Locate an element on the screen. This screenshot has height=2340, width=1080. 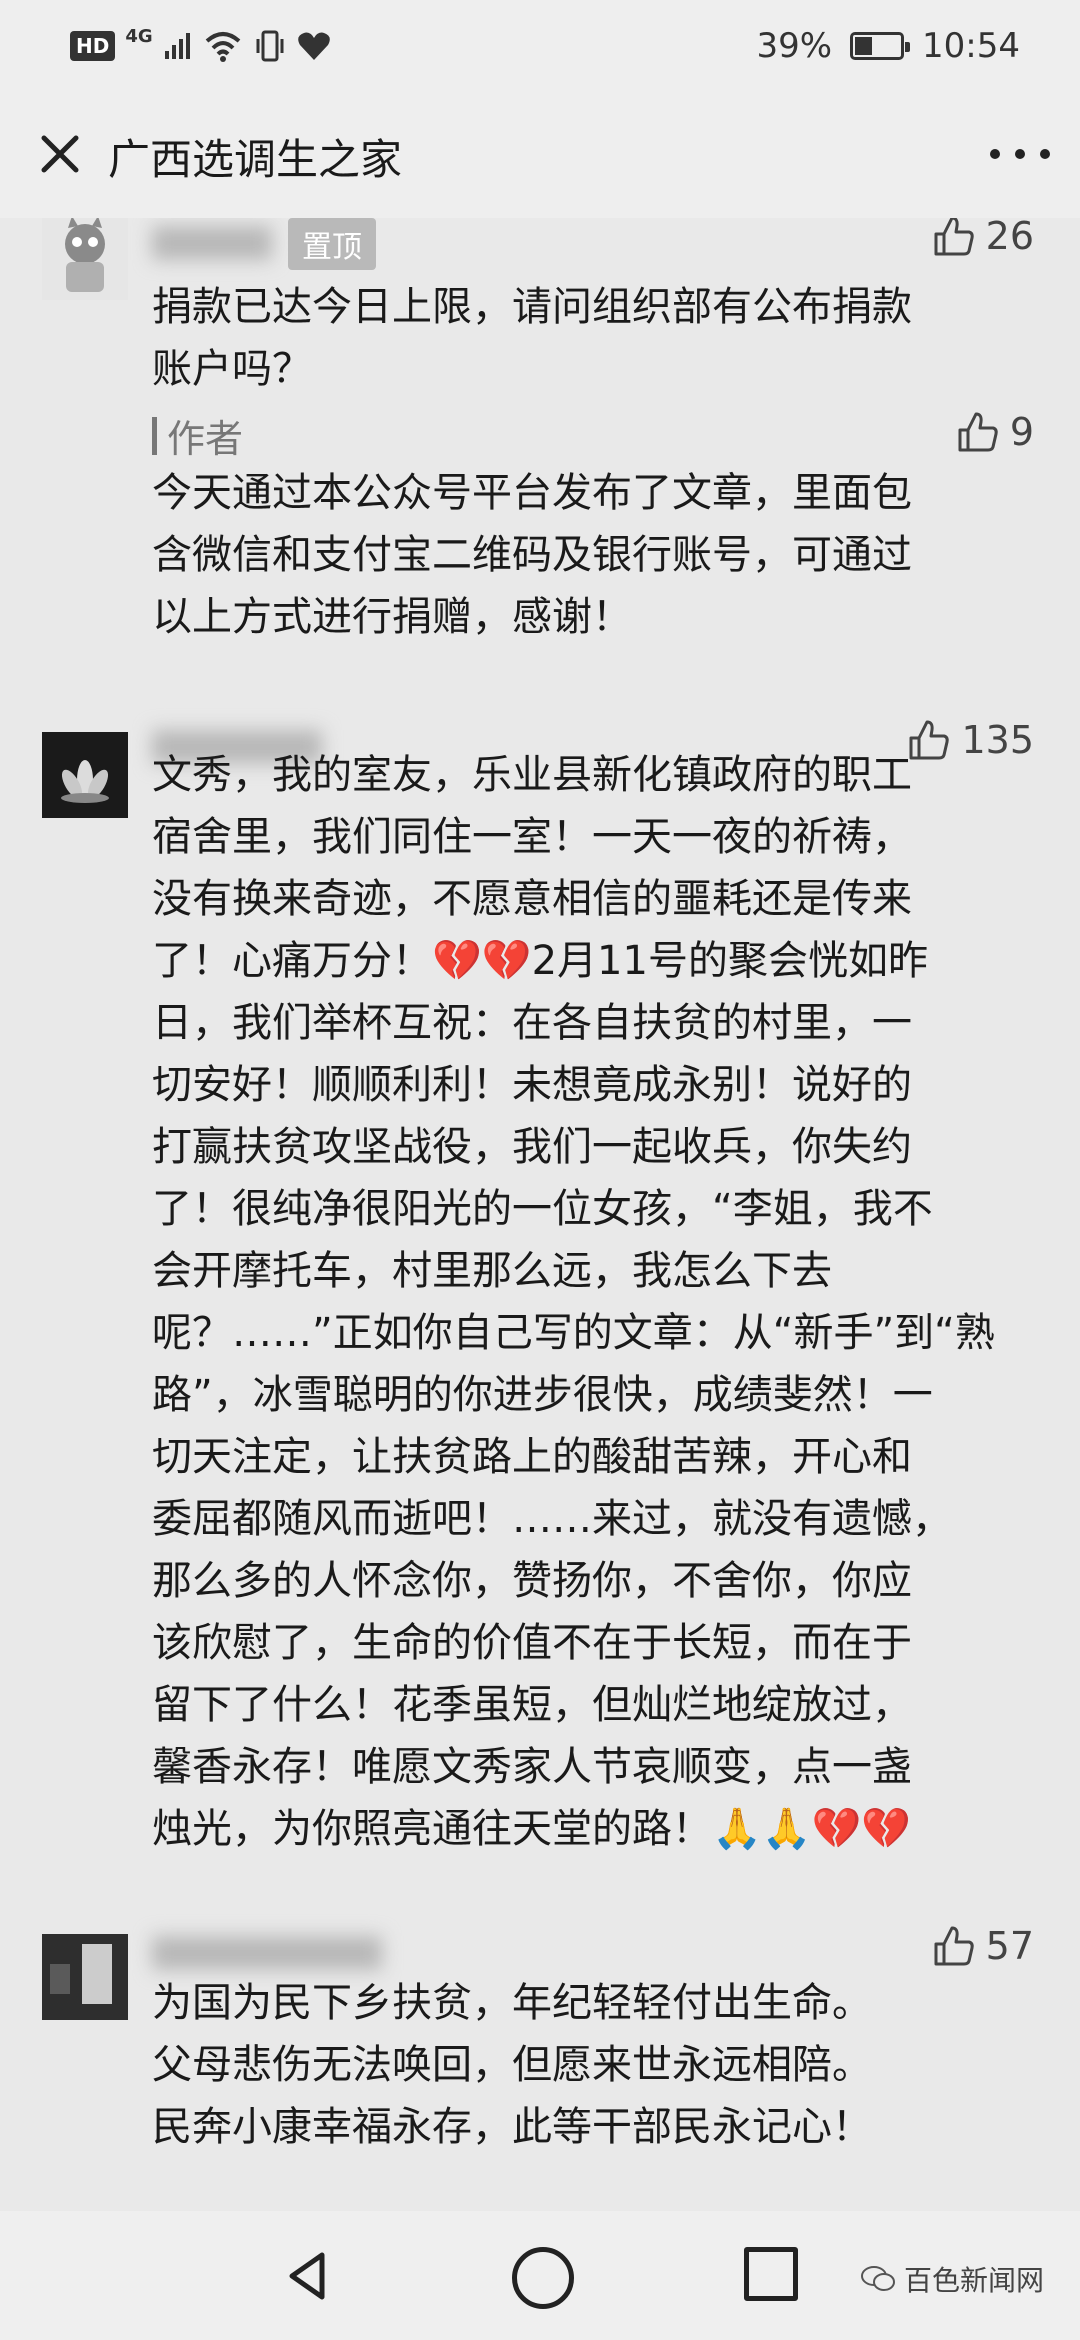
reply-bar is located at coordinates (154, 435).